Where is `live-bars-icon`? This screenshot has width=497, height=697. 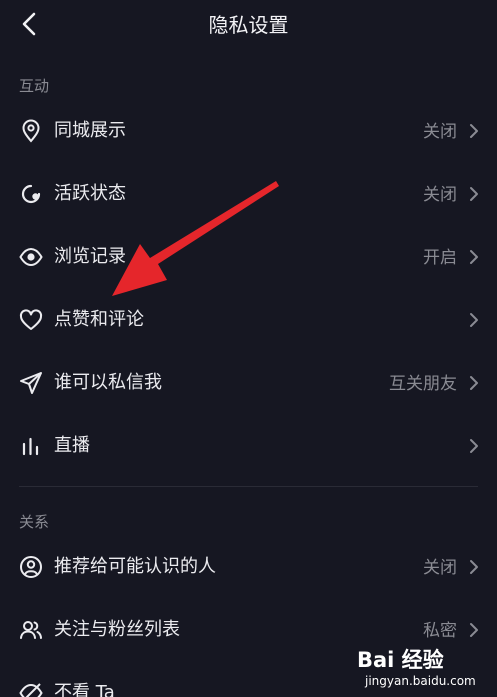 live-bars-icon is located at coordinates (30, 446).